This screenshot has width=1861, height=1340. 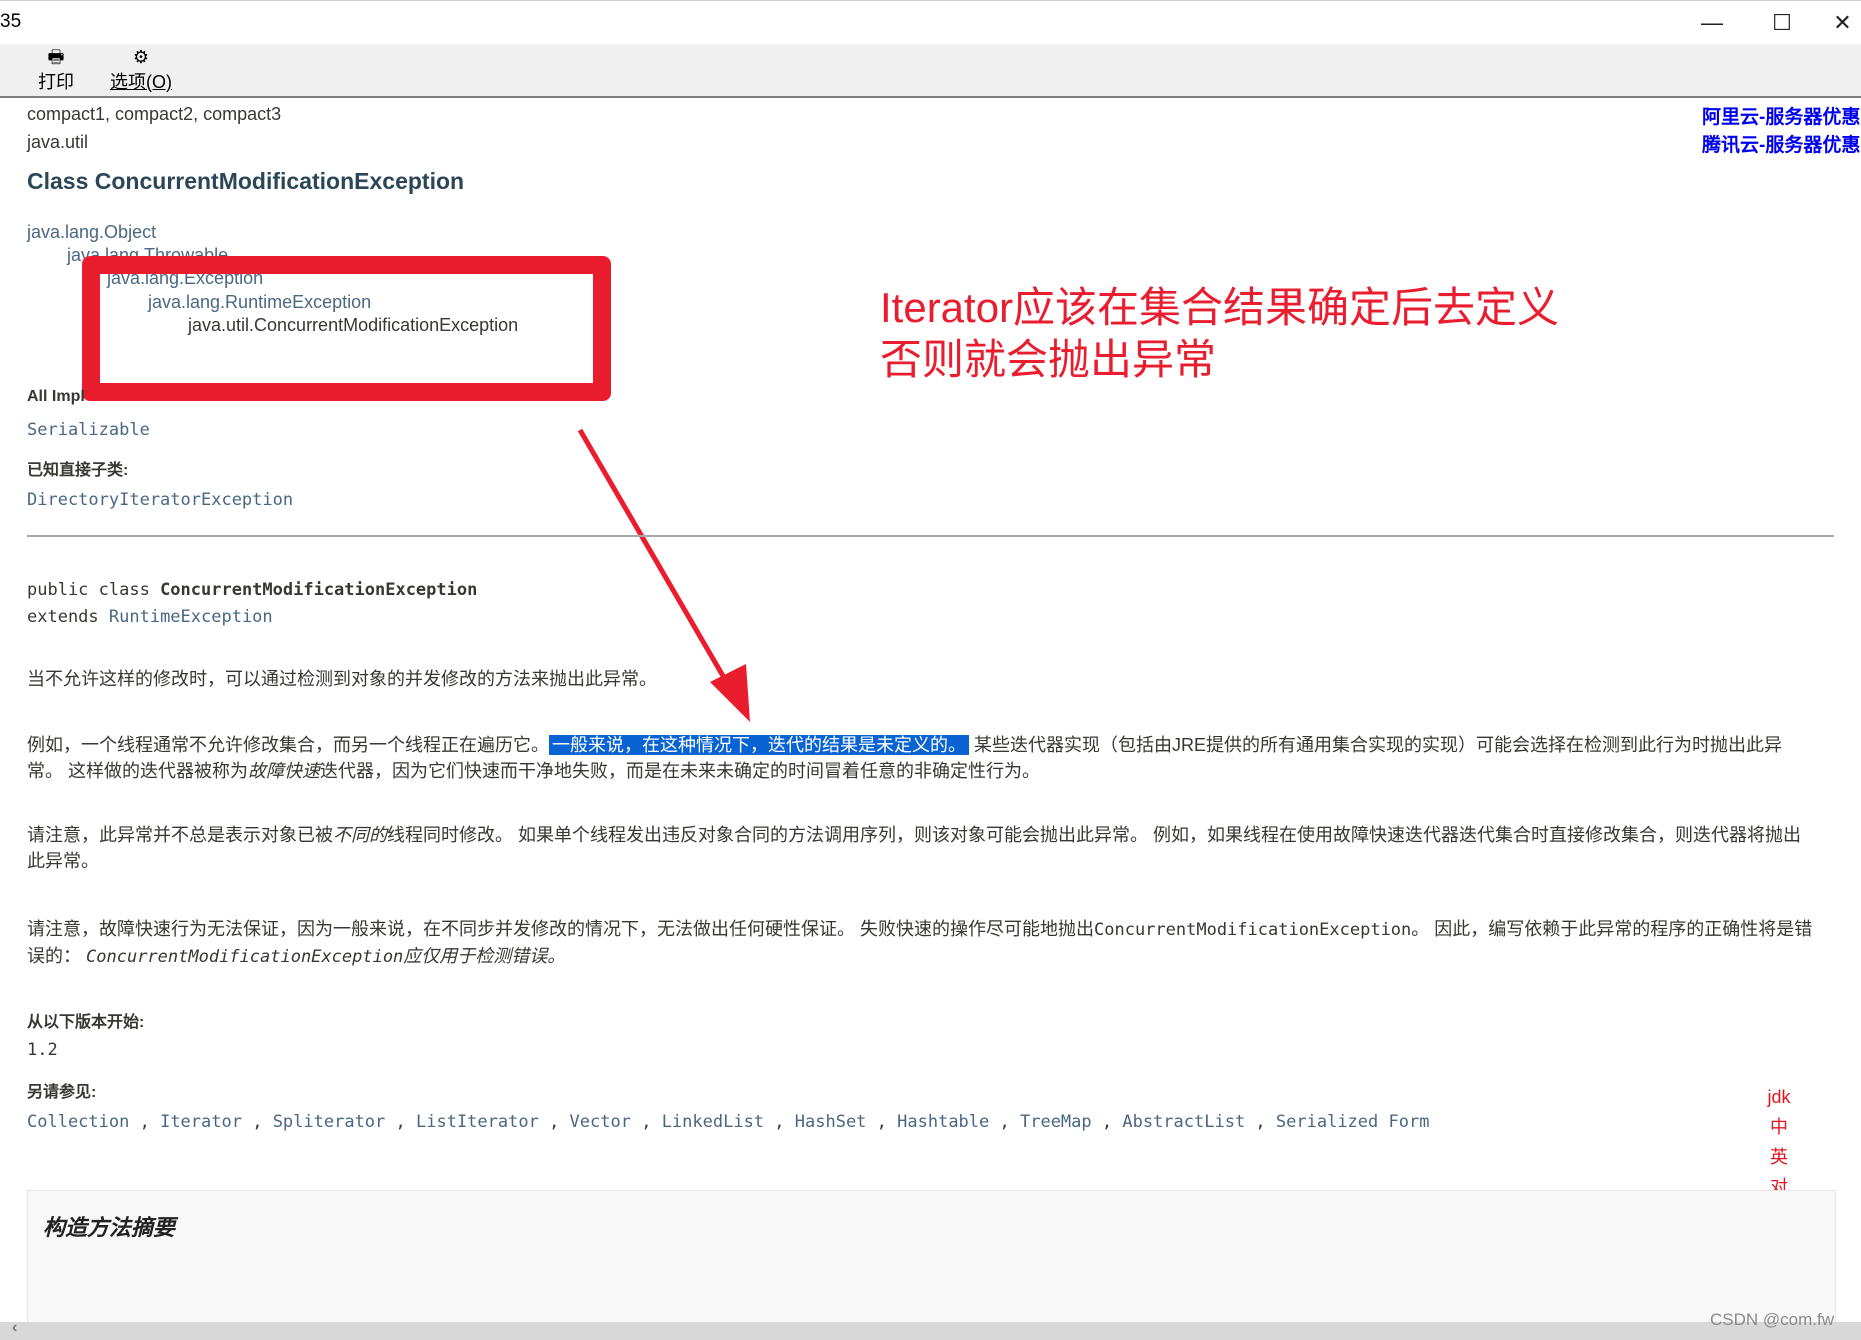 What do you see at coordinates (1353, 1122) in the screenshot?
I see `see-also-link: Serialized Form` at bounding box center [1353, 1122].